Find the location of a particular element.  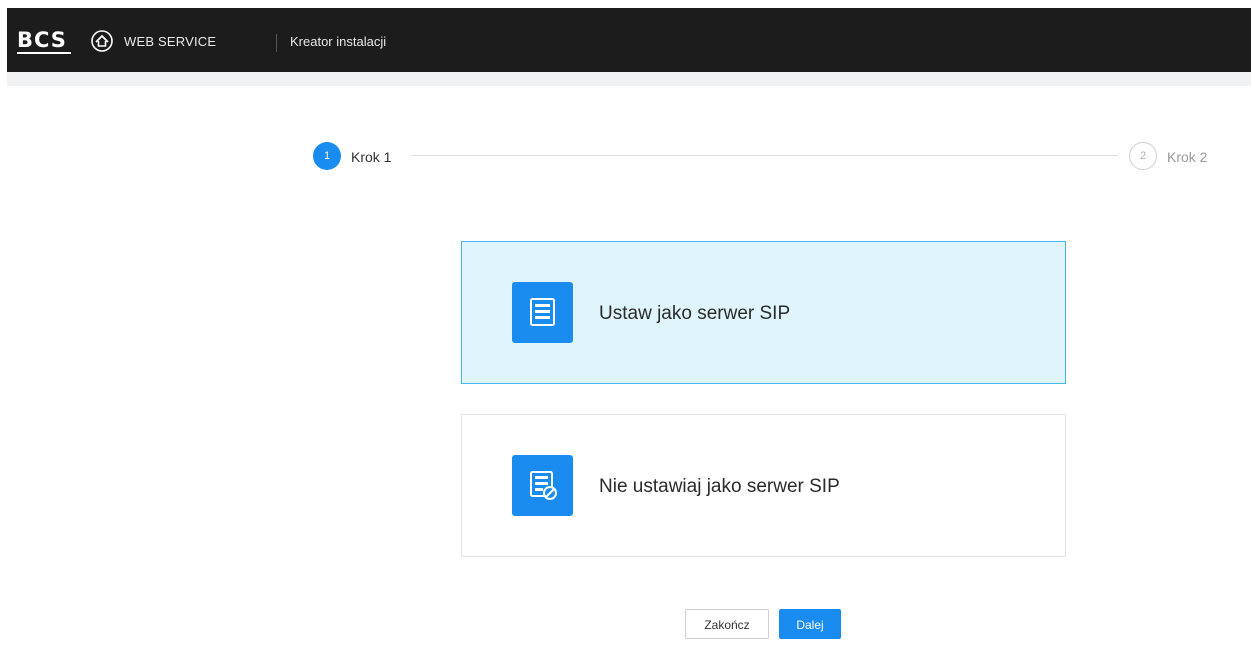

option-set-sip-server: Ustaw jako serwer SIP is located at coordinates (763, 312).